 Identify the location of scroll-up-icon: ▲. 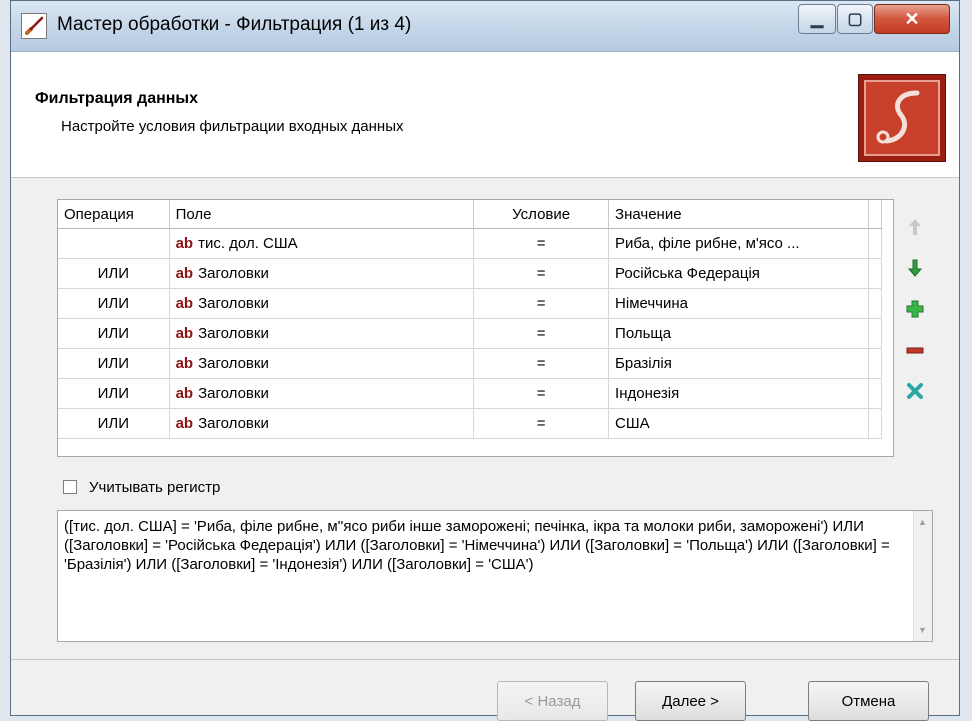
(922, 522).